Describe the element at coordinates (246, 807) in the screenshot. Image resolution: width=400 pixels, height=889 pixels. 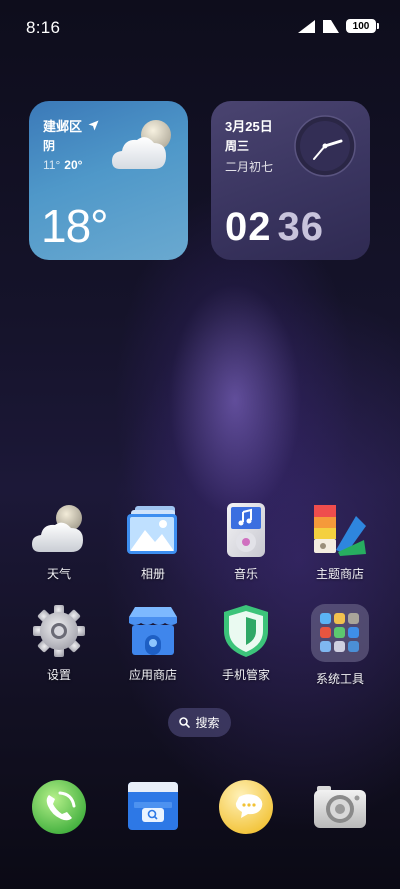
I see `messages-icon` at that location.